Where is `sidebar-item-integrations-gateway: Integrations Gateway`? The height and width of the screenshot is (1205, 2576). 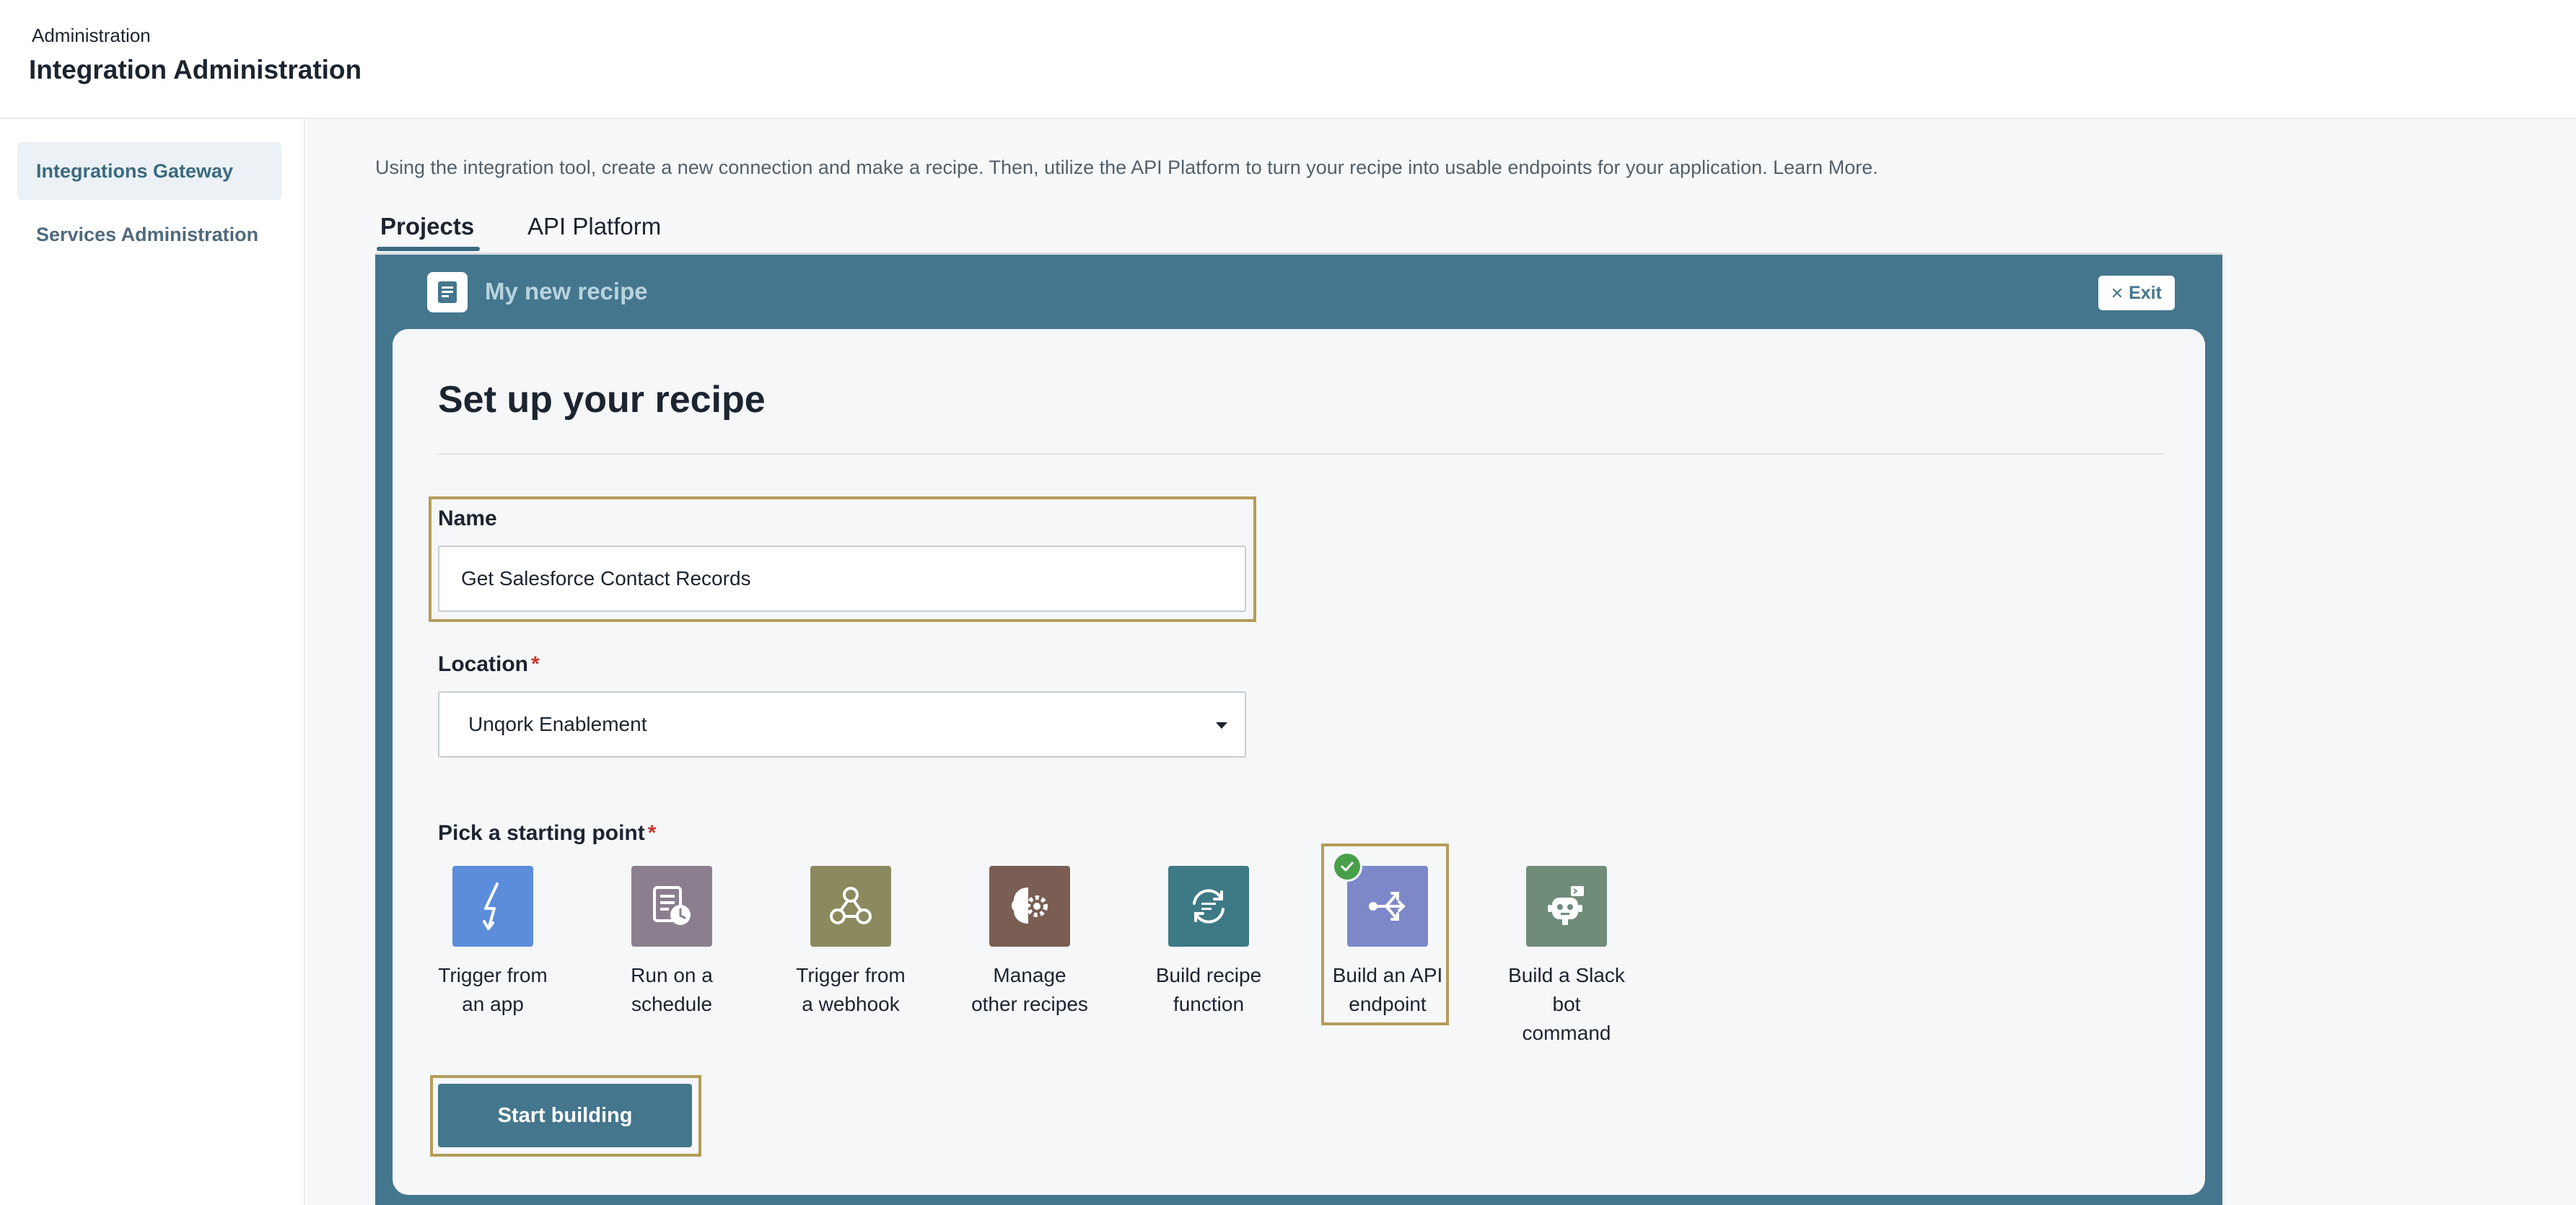
sidebar-item-integrations-gateway: Integrations Gateway is located at coordinates (149, 171).